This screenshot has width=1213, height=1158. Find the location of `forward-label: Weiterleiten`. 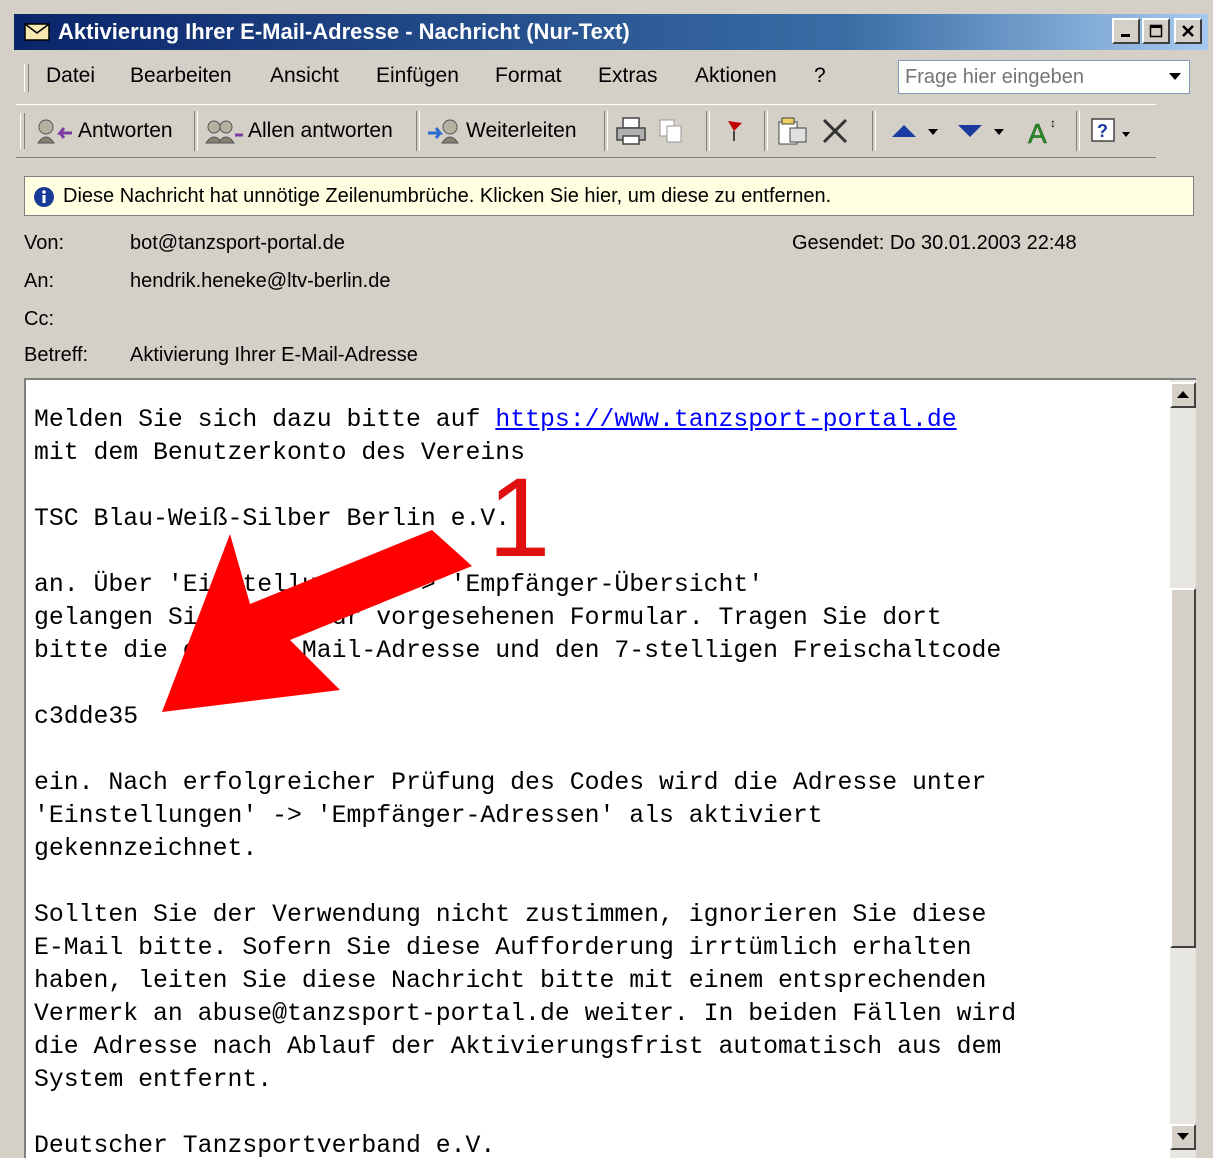

forward-label: Weiterleiten is located at coordinates (521, 130).